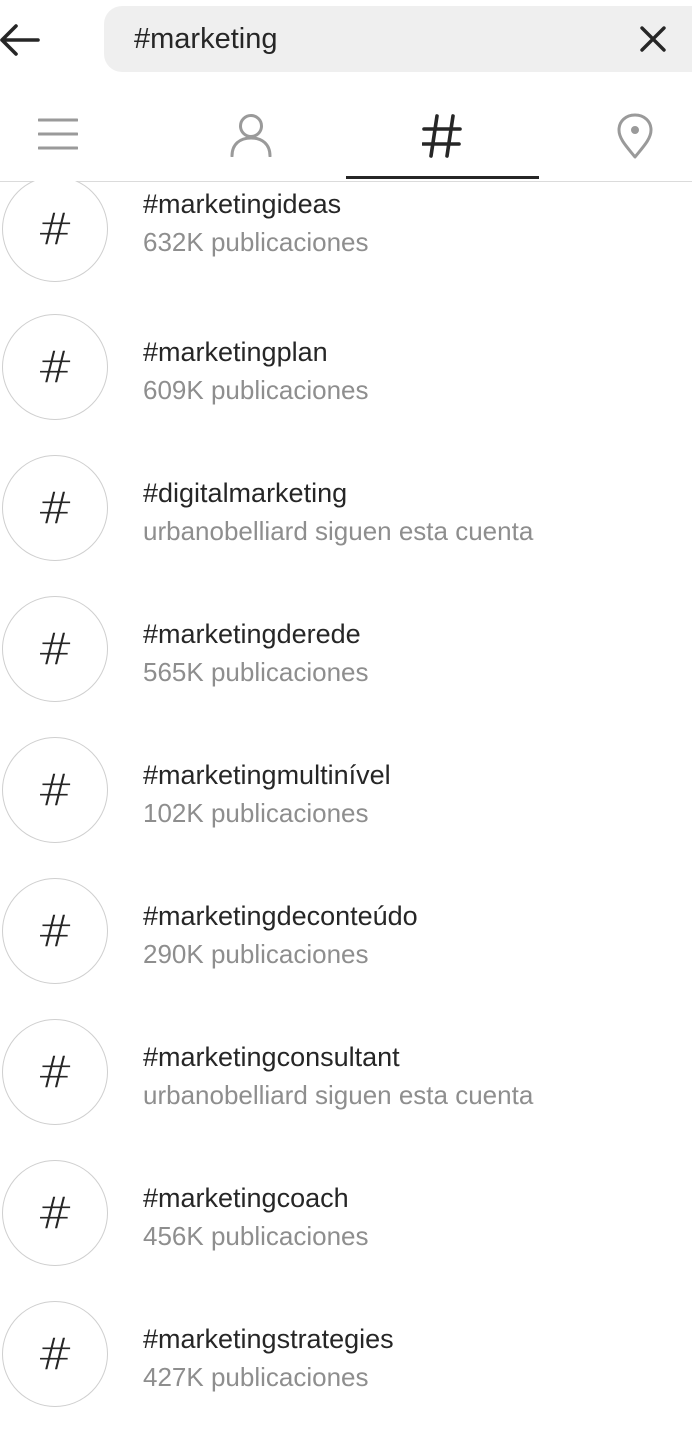 The height and width of the screenshot is (1440, 692). What do you see at coordinates (235, 352) in the screenshot?
I see `hashtag-name: #marketingplan` at bounding box center [235, 352].